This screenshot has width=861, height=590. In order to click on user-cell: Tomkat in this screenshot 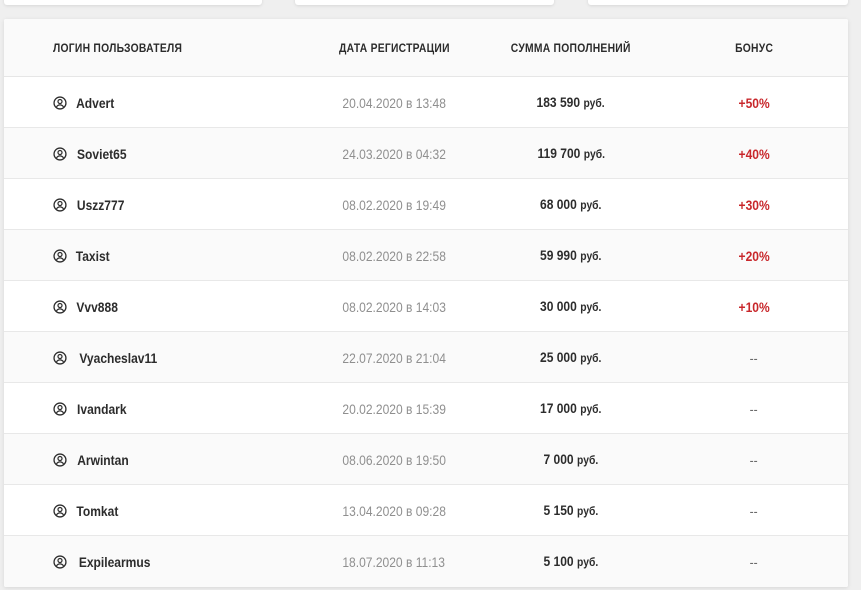, I will do `click(87, 510)`.